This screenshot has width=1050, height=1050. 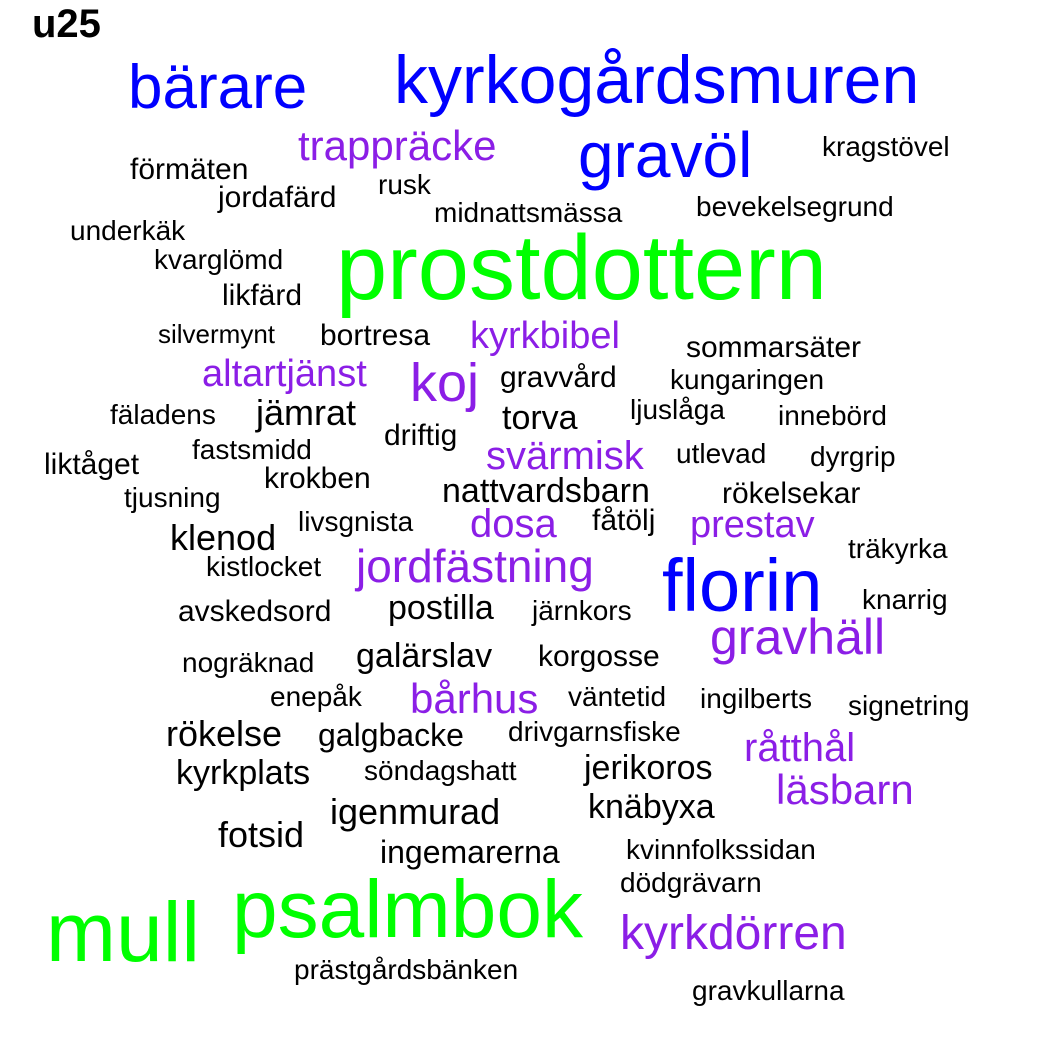 I want to click on word-liktaget: liktåget, so click(x=92, y=464).